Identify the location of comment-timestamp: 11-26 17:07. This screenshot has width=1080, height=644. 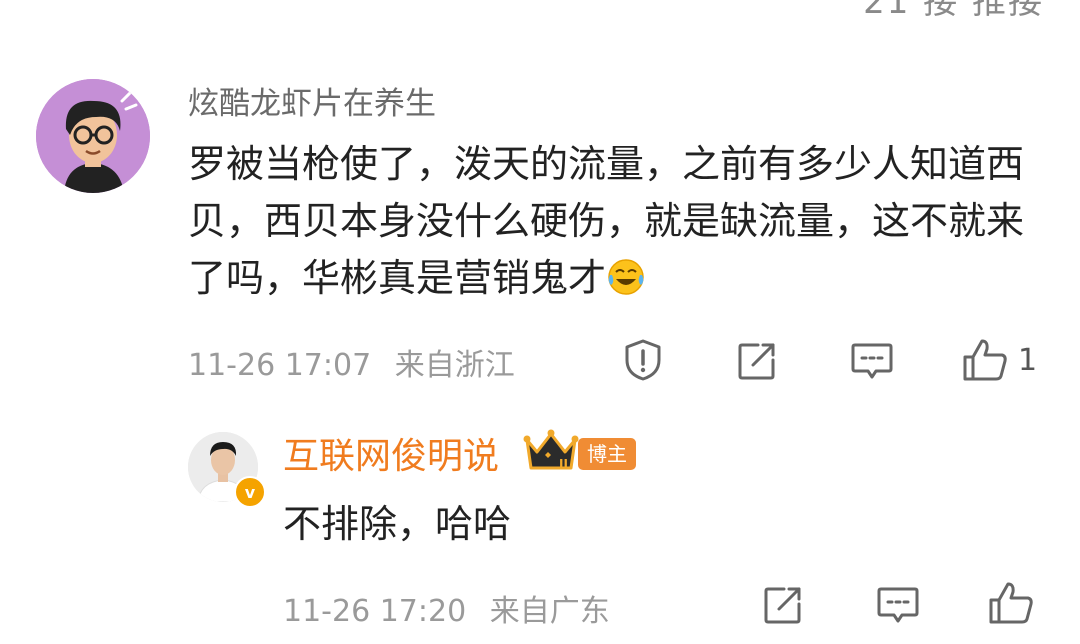
(280, 365).